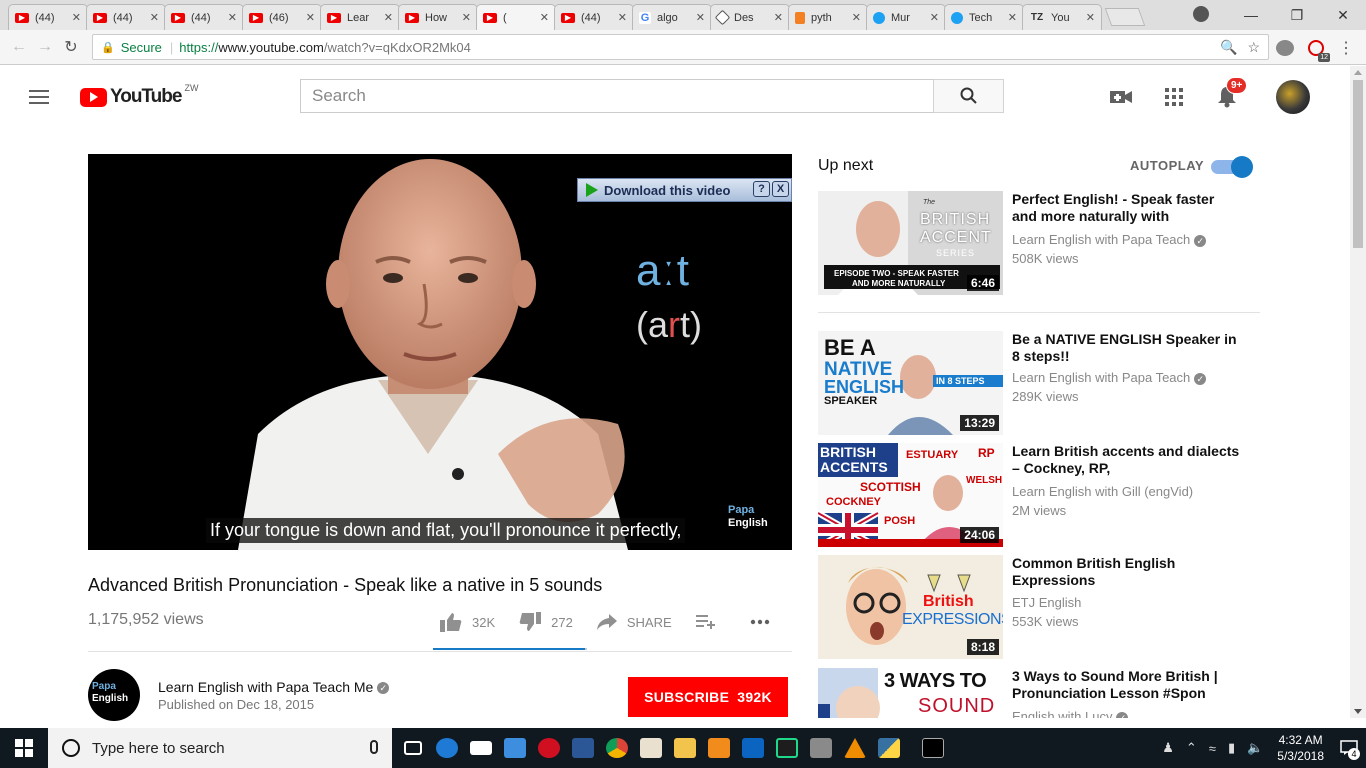 The width and height of the screenshot is (1366, 768). What do you see at coordinates (634, 622) in the screenshot?
I see `share-button: SHARE` at bounding box center [634, 622].